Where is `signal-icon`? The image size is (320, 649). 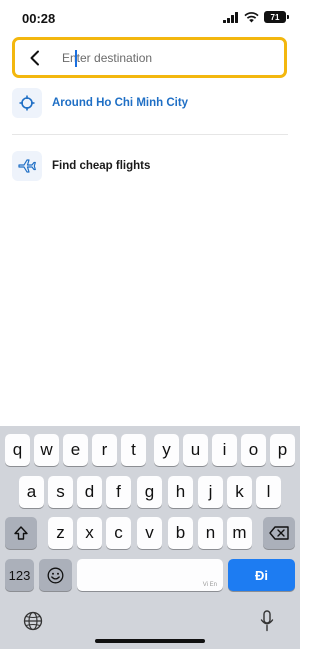 signal-icon is located at coordinates (230, 17).